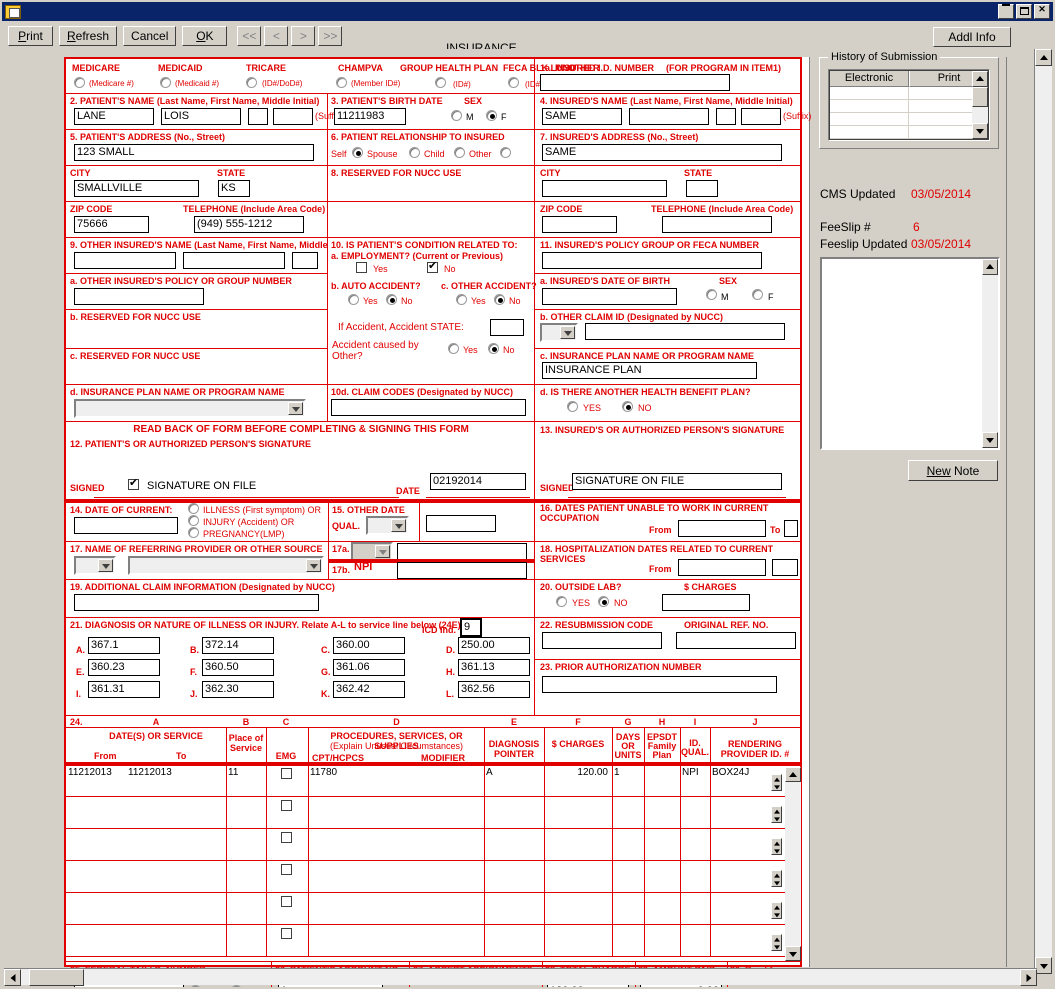  What do you see at coordinates (133, 483) in the screenshot?
I see `box12-signature-on-file-checkbox` at bounding box center [133, 483].